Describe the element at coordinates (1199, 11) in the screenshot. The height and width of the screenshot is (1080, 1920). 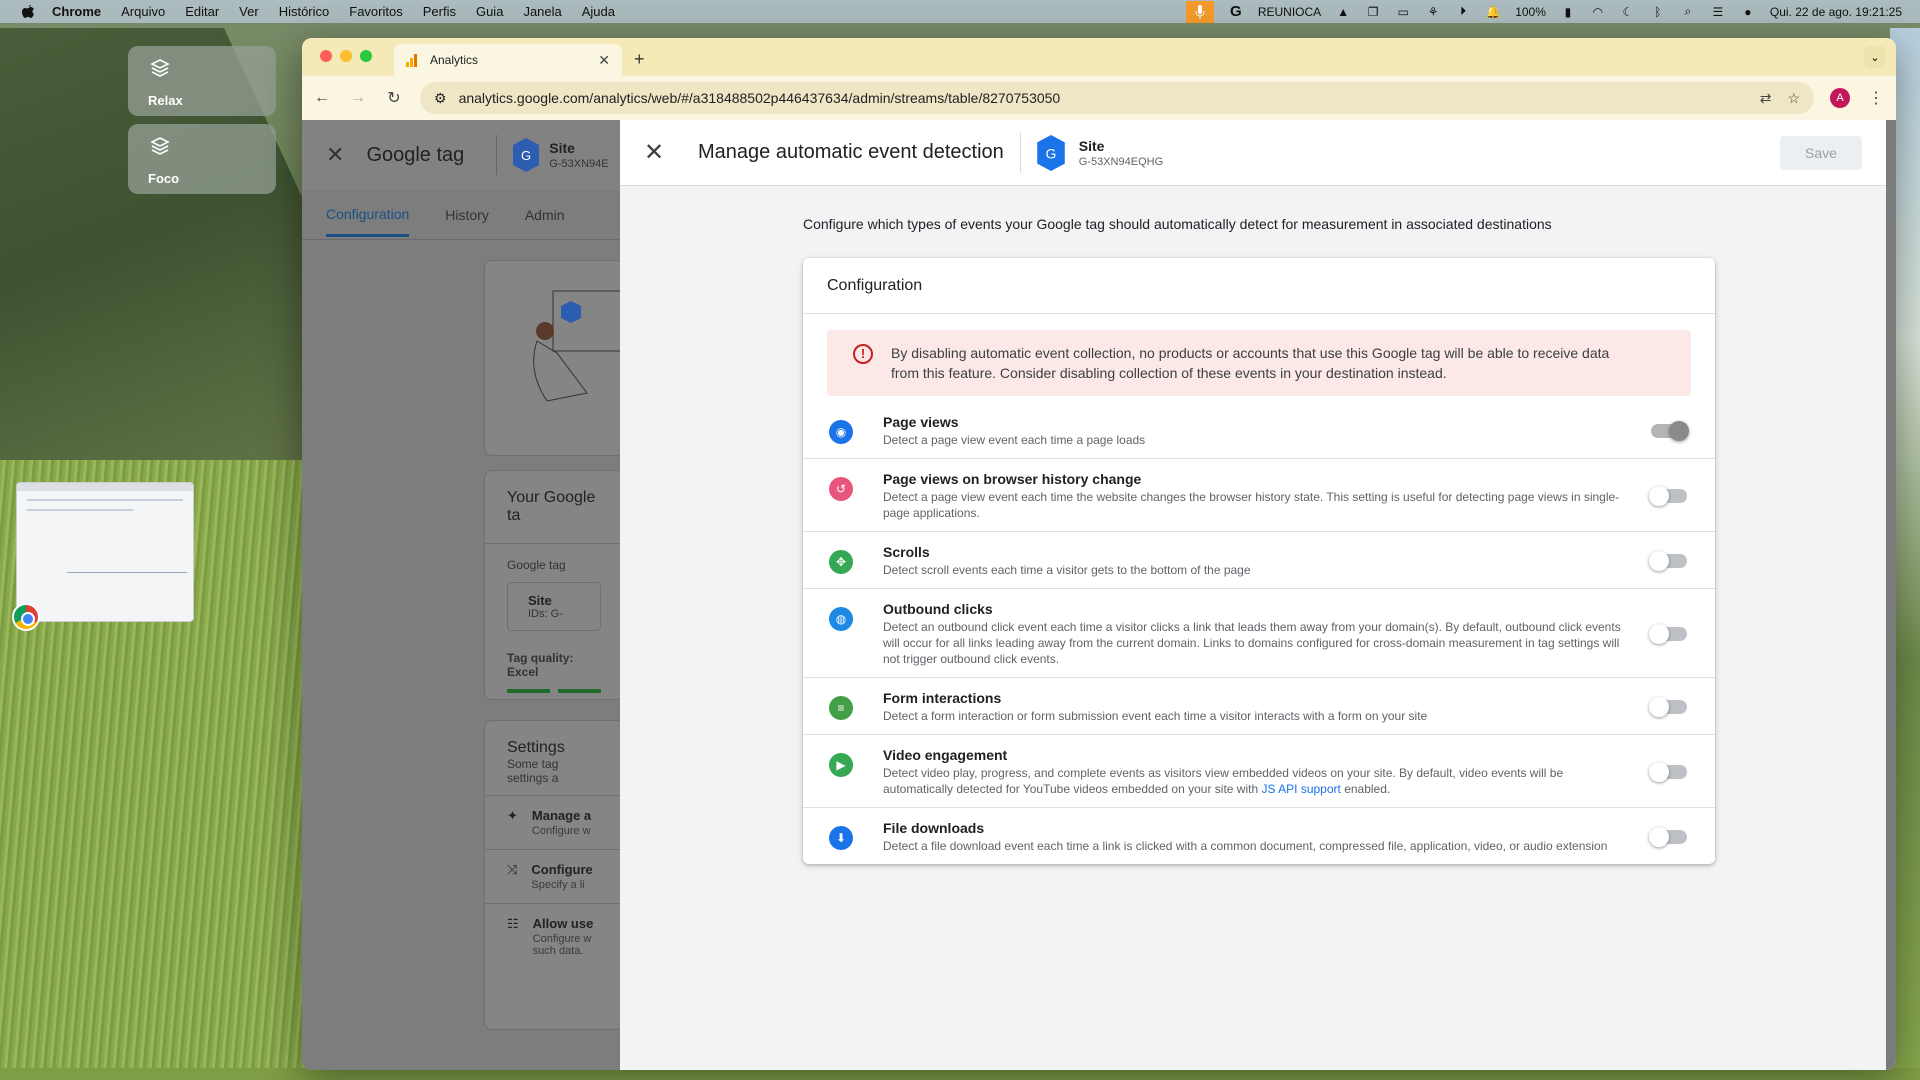
I see `microphone-icon` at that location.